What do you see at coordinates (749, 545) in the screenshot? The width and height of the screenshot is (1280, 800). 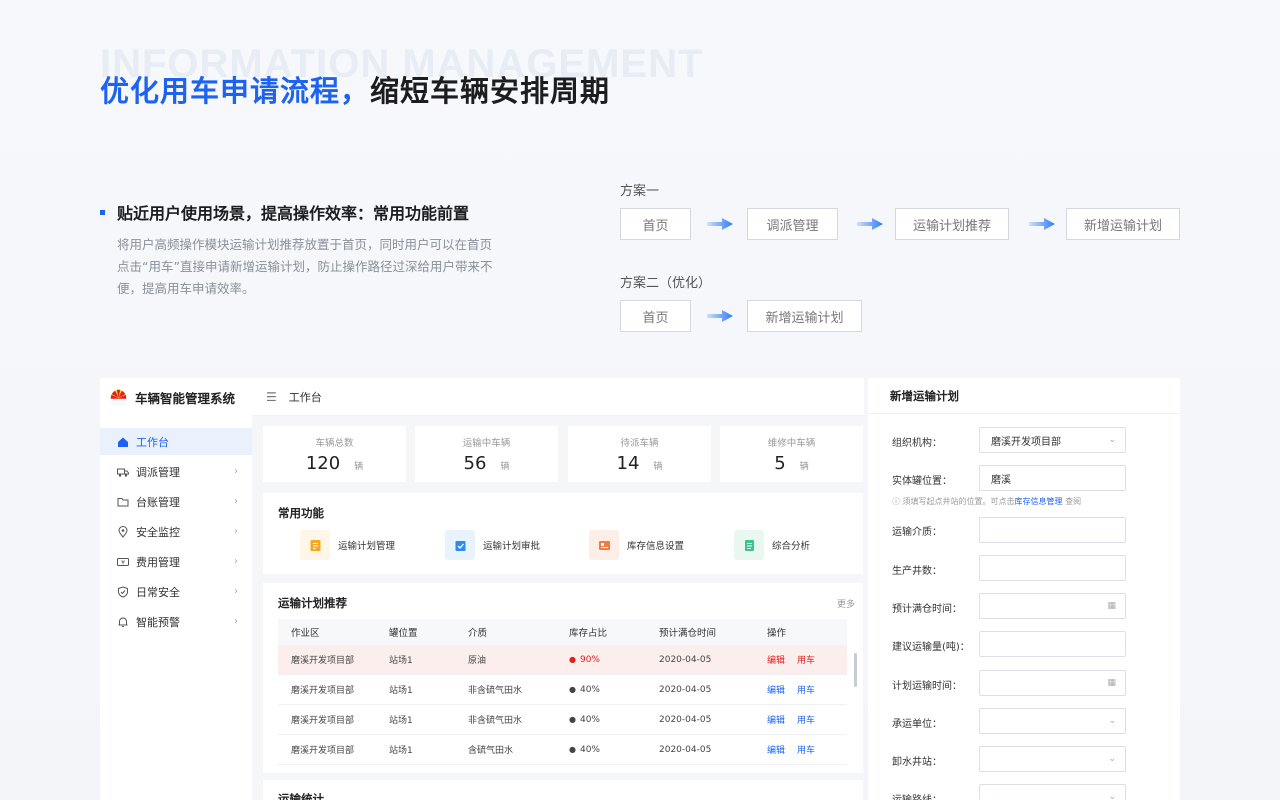 I see `analysis-icon` at bounding box center [749, 545].